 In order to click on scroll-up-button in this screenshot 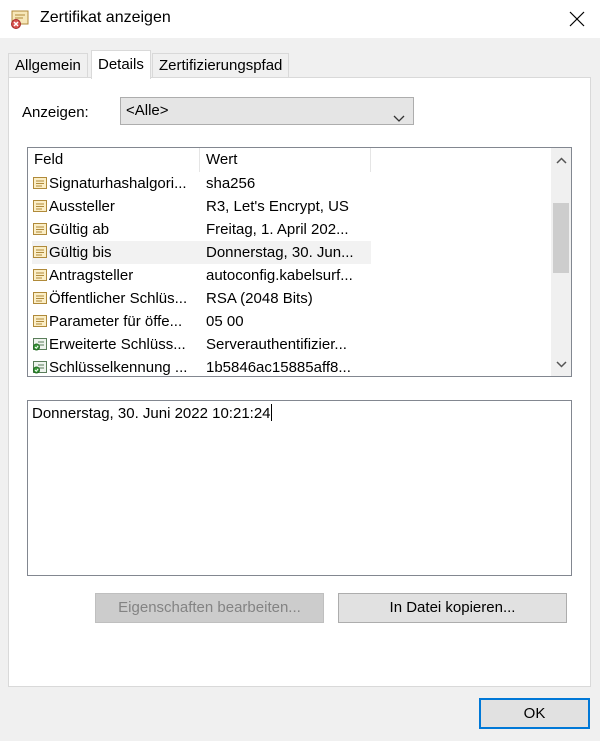, I will do `click(561, 160)`.